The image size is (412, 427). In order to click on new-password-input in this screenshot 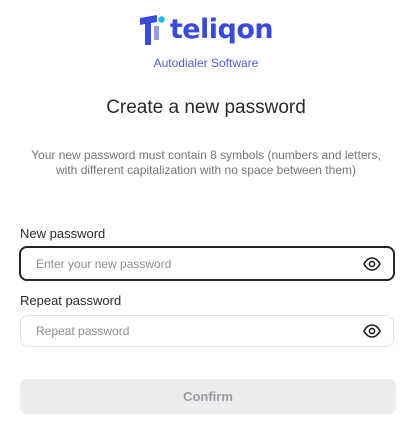, I will do `click(191, 263)`.